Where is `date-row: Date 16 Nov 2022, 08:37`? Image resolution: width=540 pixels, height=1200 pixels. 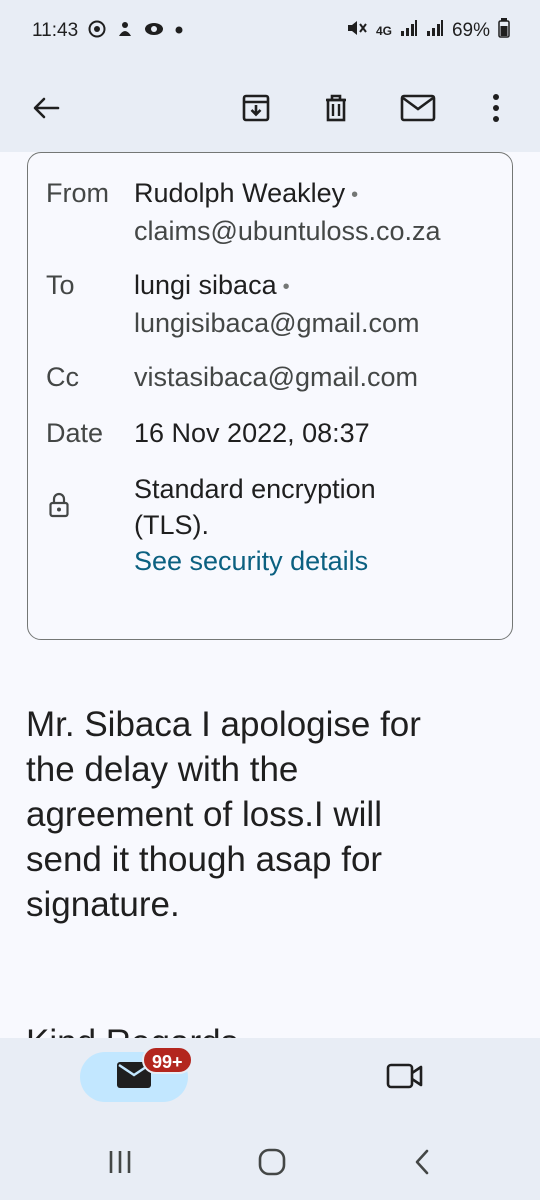 date-row: Date 16 Nov 2022, 08:37 is located at coordinates (274, 433).